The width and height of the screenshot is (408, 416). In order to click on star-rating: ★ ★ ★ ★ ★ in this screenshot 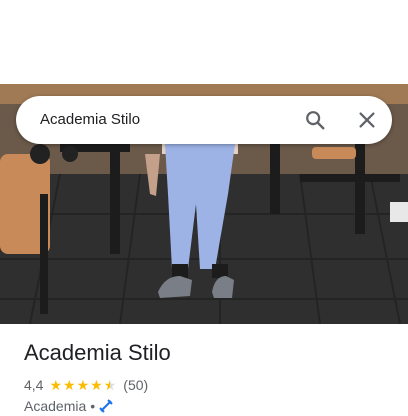, I will do `click(83, 385)`.